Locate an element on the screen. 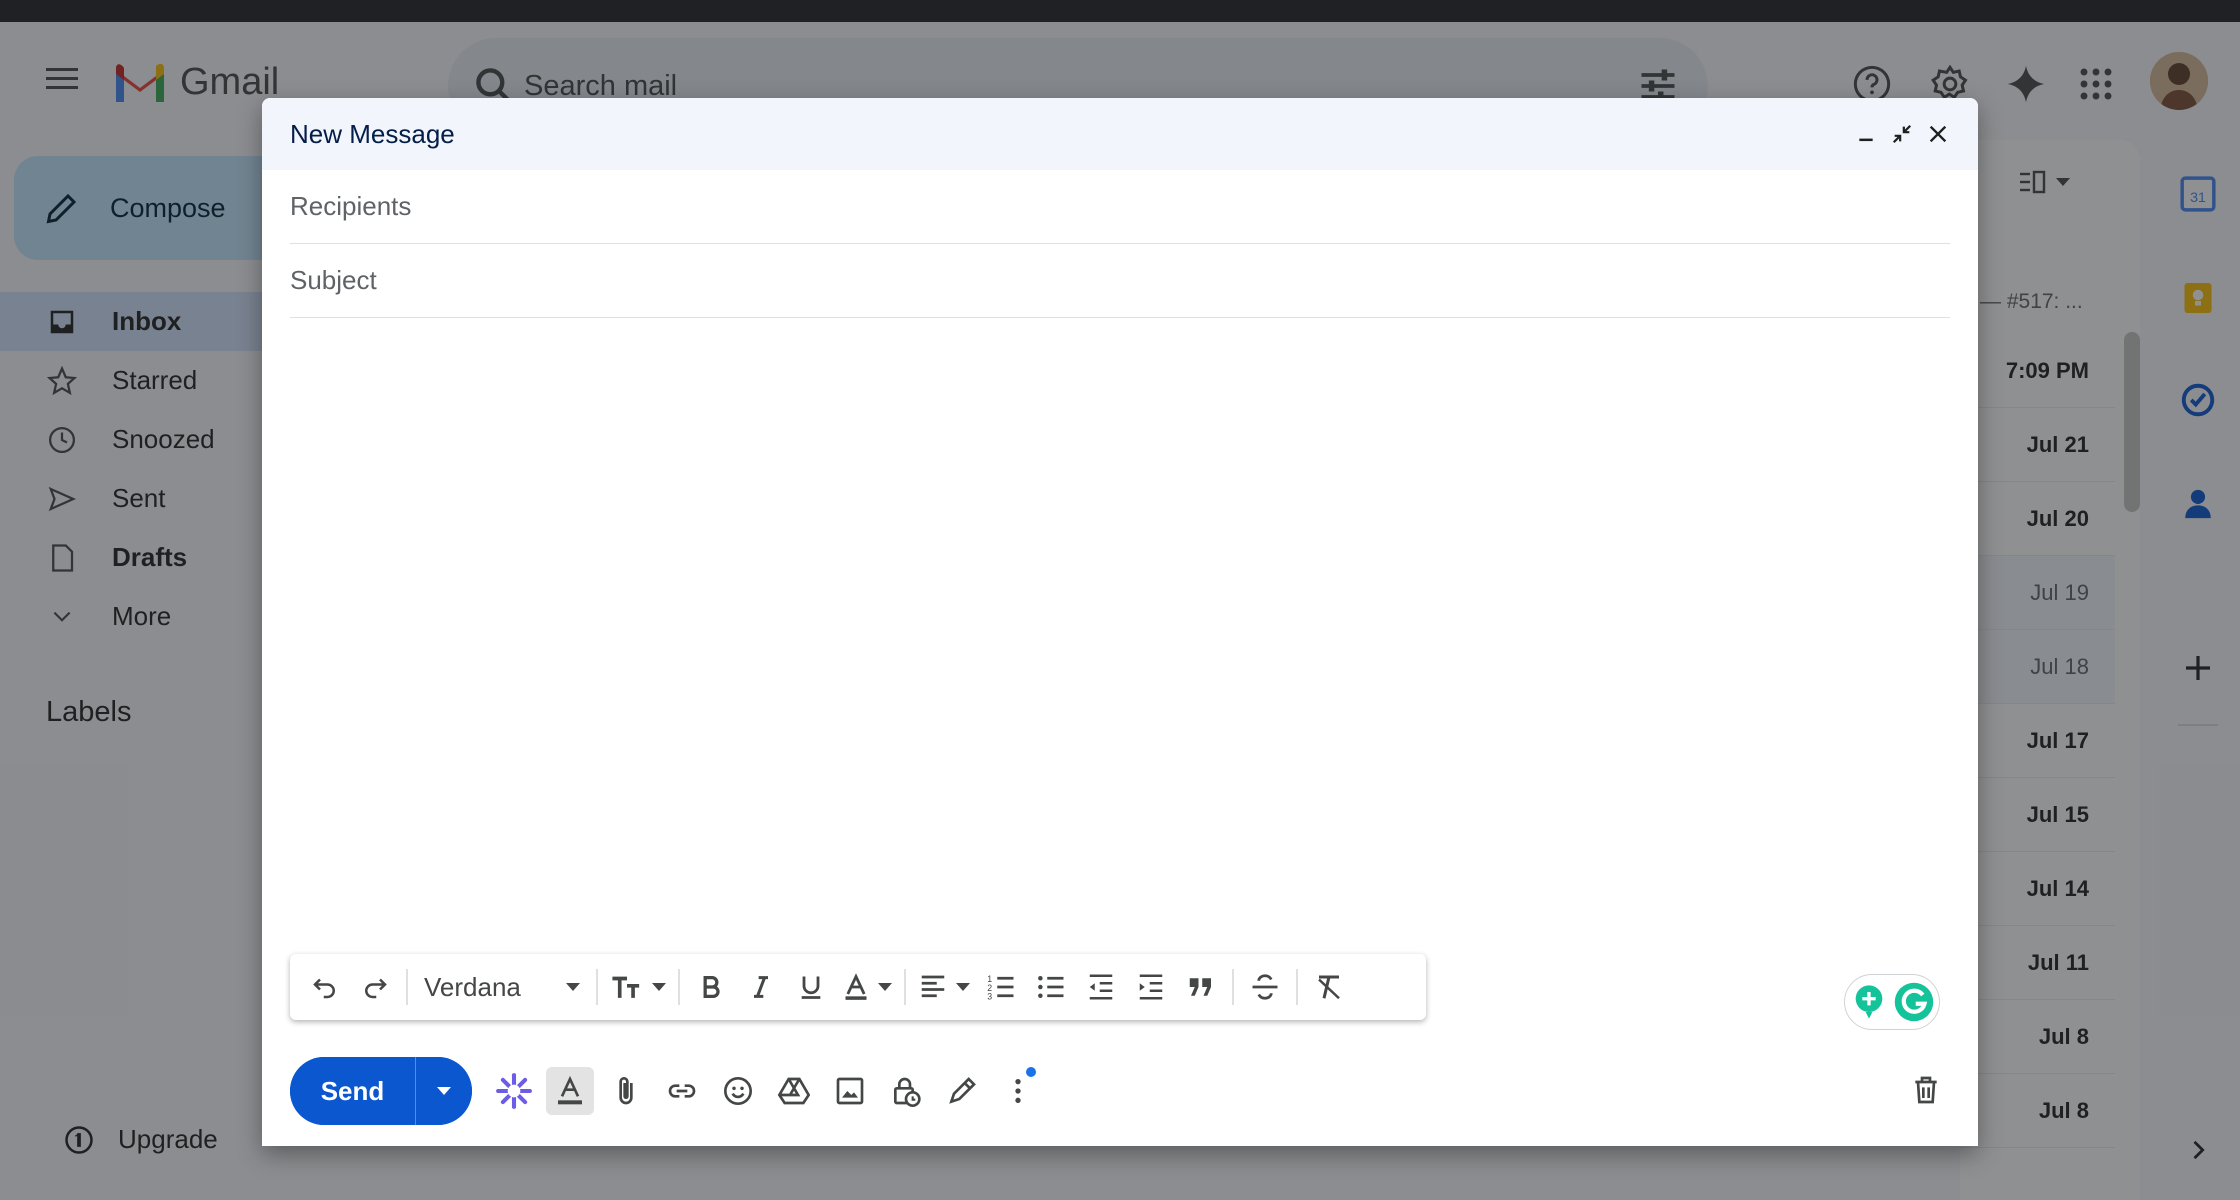  attach-file-icon is located at coordinates (626, 1091).